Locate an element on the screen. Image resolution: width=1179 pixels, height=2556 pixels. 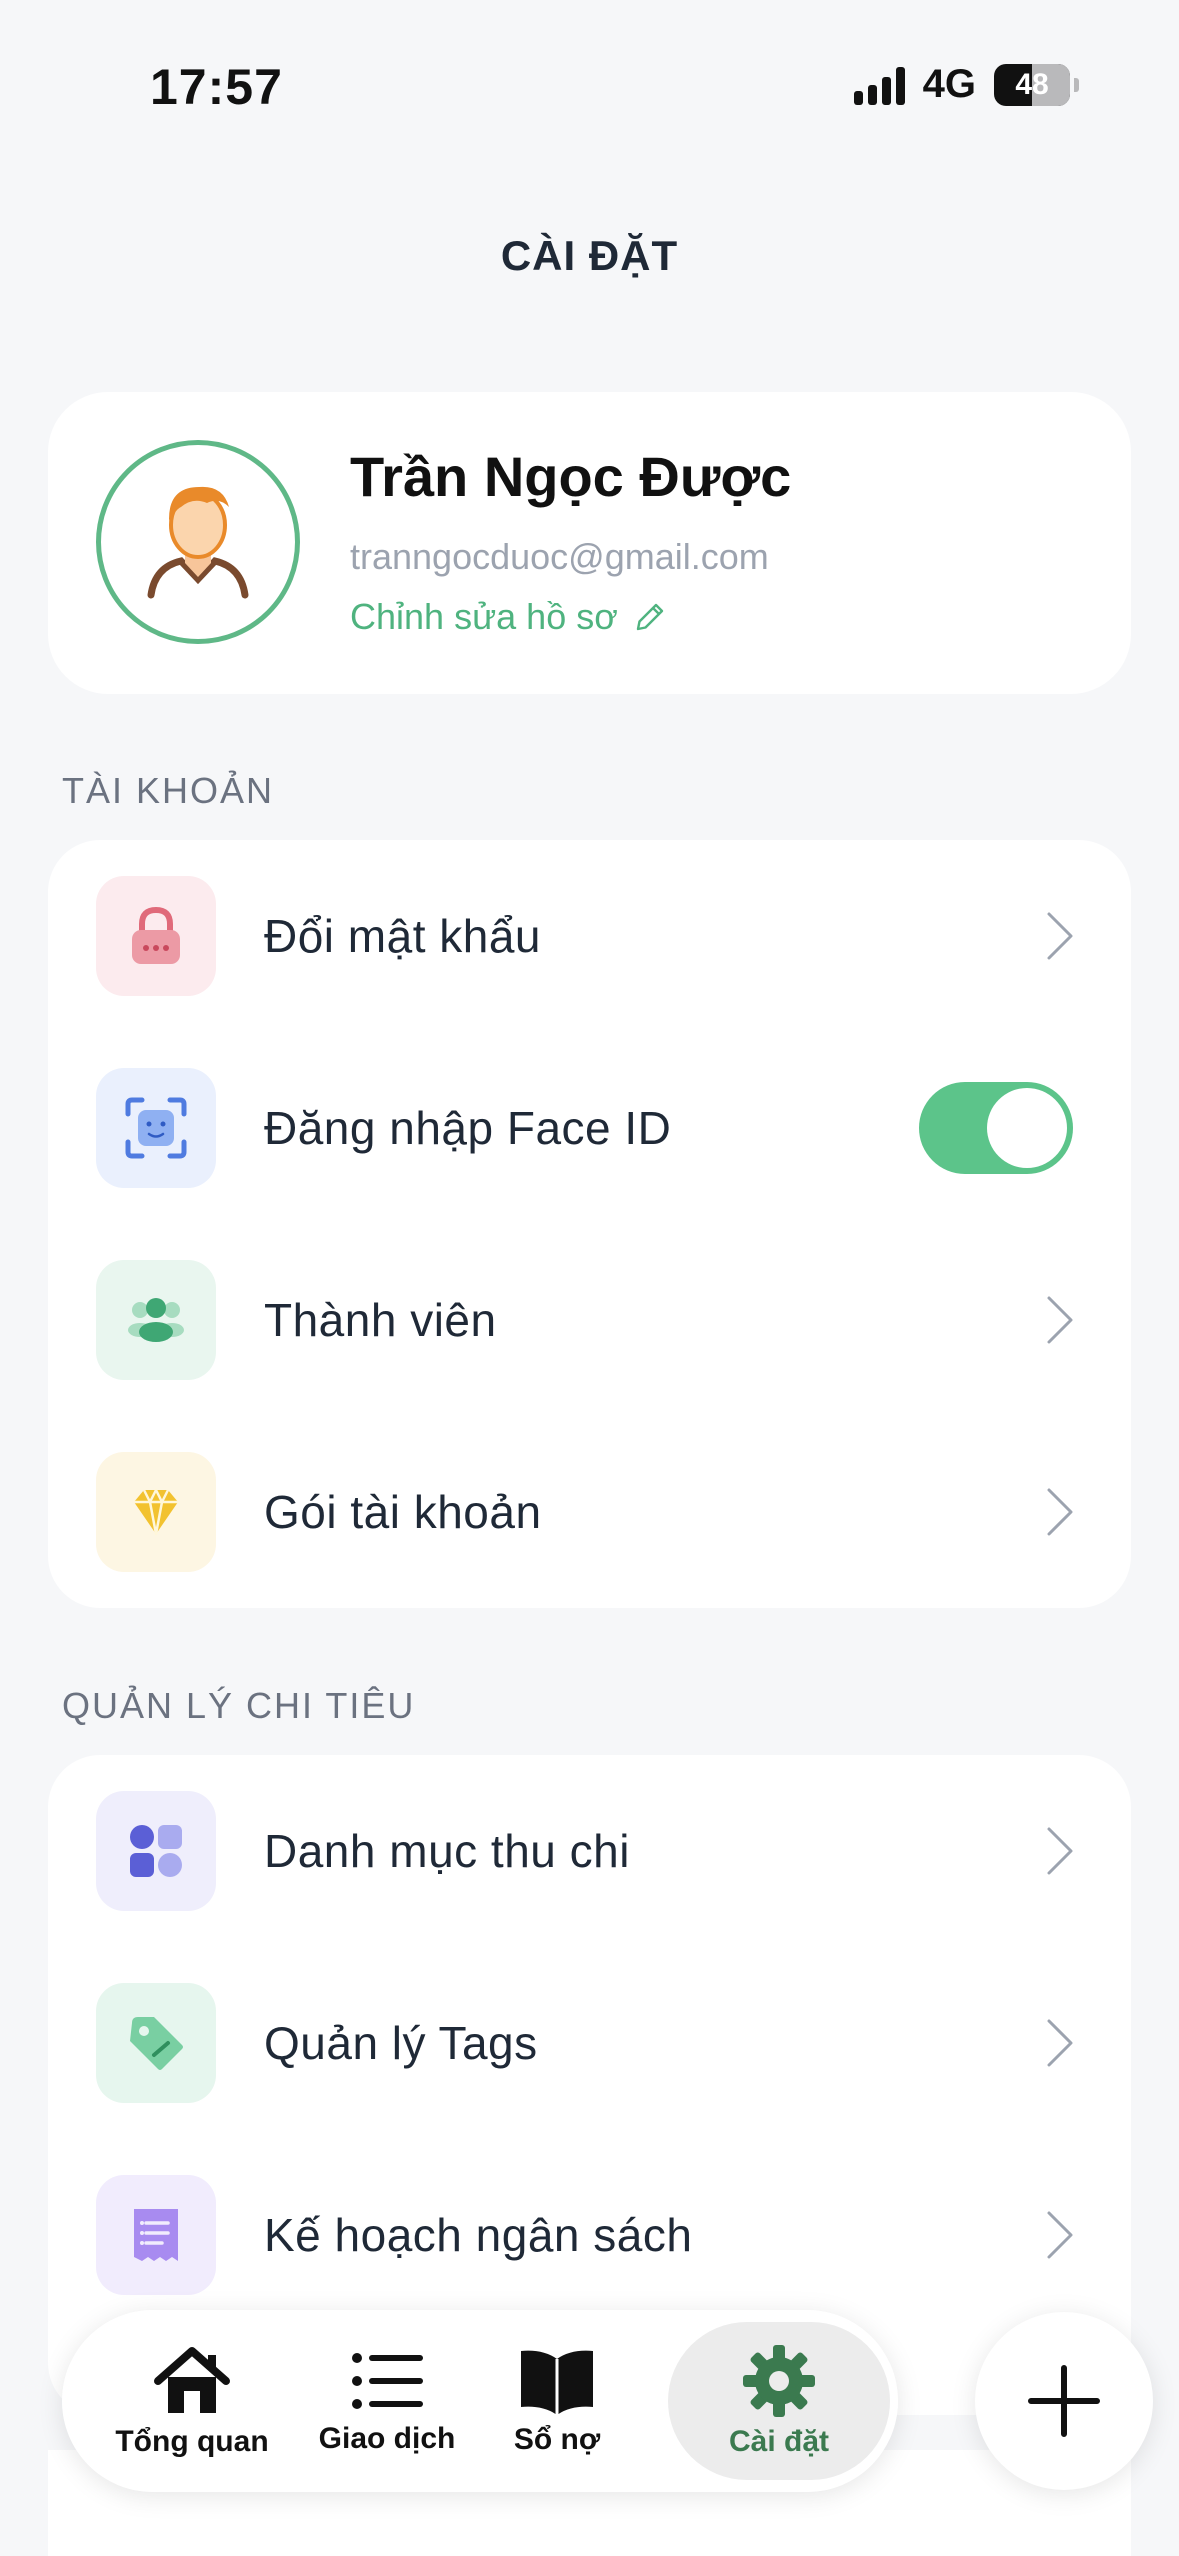
status-bar: 17:57 4G 48 is located at coordinates (589, 75).